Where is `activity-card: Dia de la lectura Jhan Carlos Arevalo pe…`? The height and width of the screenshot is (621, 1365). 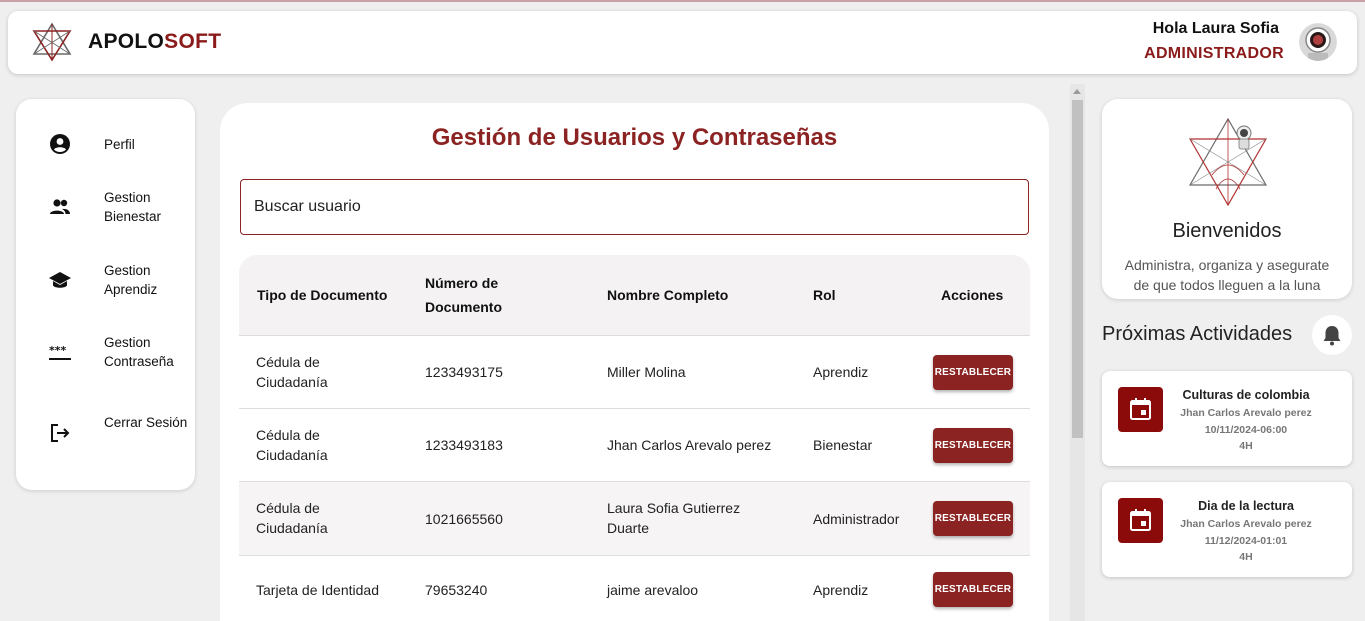
activity-card: Dia de la lectura Jhan Carlos Arevalo pe… is located at coordinates (1227, 529).